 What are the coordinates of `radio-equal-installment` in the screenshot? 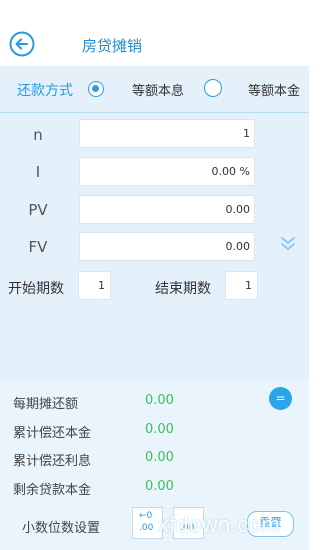 It's located at (96, 89).